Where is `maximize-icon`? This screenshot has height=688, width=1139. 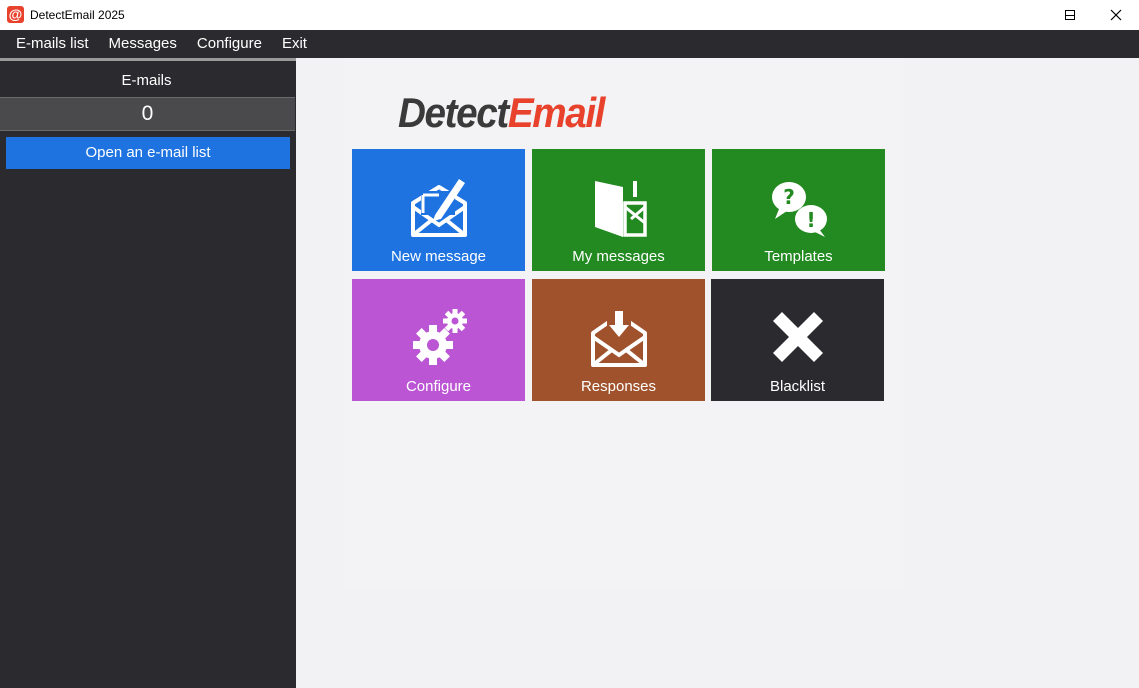
maximize-icon is located at coordinates (1070, 15).